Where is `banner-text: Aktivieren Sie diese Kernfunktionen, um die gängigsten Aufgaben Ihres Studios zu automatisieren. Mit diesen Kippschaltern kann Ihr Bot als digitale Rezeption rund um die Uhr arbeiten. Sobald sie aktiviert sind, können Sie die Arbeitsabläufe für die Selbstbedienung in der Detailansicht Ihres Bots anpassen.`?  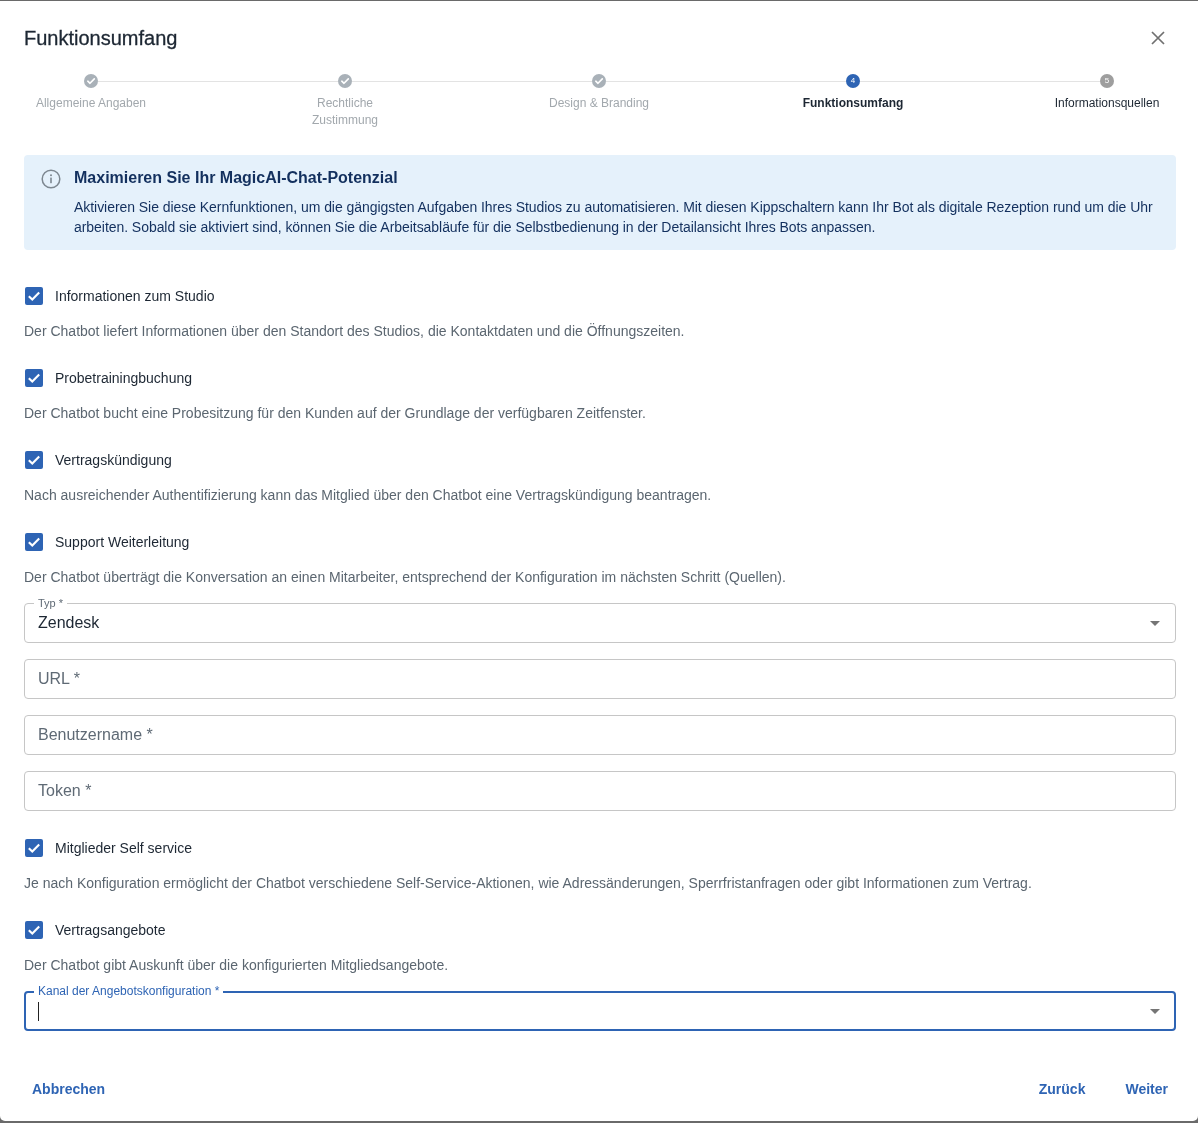 banner-text: Aktivieren Sie diese Kernfunktionen, um die gängigsten Aufgaben Ihres Studios zu automatisieren. Mit diesen Kippschaltern kann Ihr Bot als digitale Rezeption rund um die Uhr arbeiten. Sobald sie aktiviert sind, können Sie die Arbeitsabläufe für die Selbstbedienung in der Detailansicht Ihres Bots anpassen. is located at coordinates (614, 217).